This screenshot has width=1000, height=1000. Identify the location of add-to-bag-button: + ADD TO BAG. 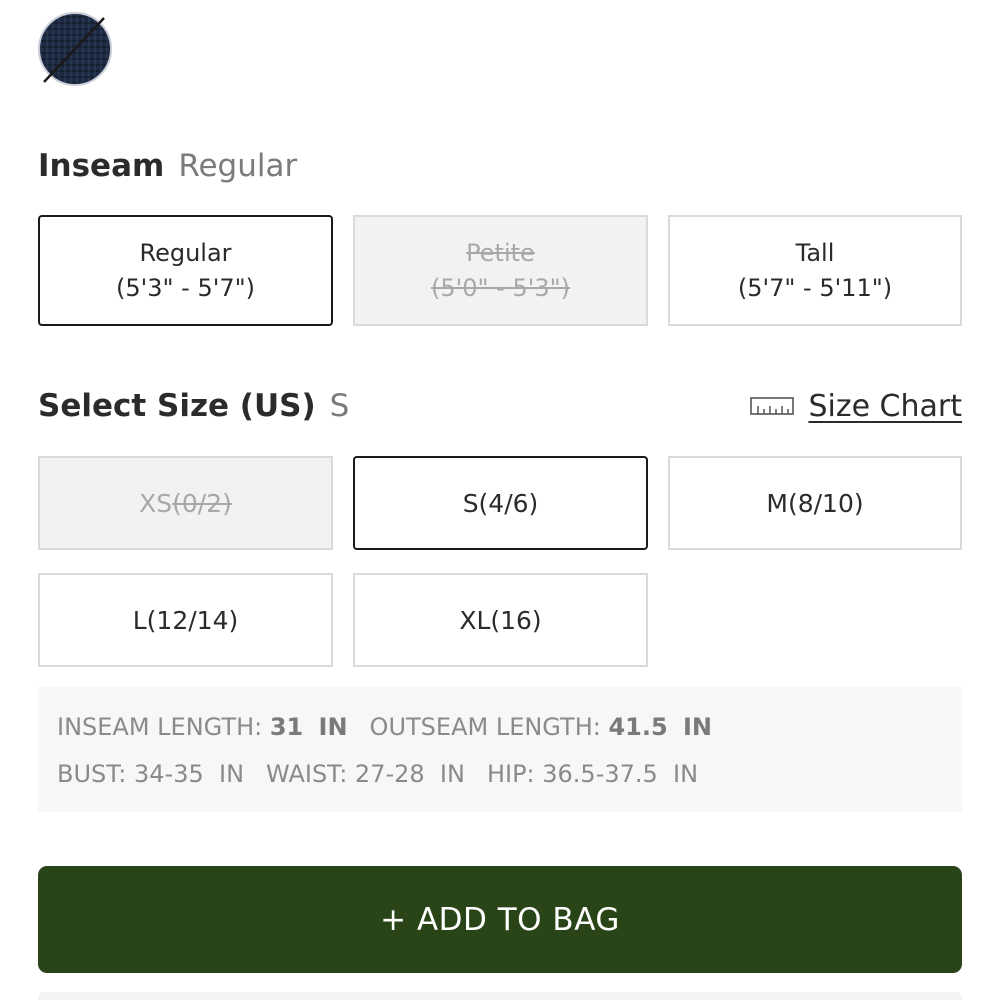
(500, 919).